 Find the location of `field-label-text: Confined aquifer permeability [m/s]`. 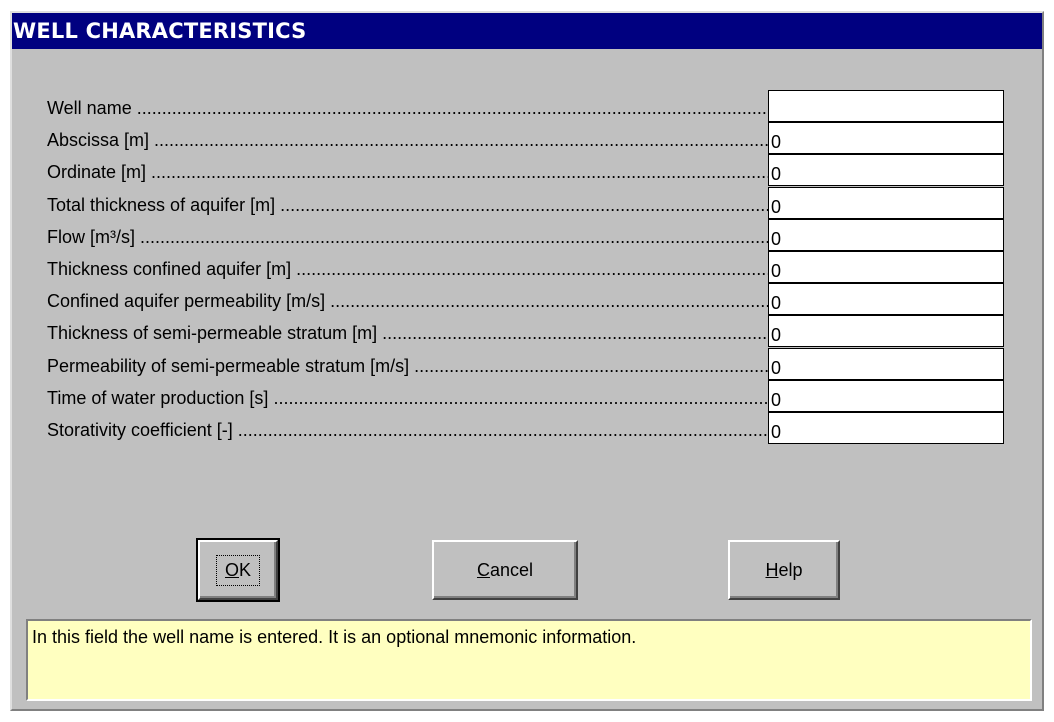

field-label-text: Confined aquifer permeability [m/s] is located at coordinates (186, 301).